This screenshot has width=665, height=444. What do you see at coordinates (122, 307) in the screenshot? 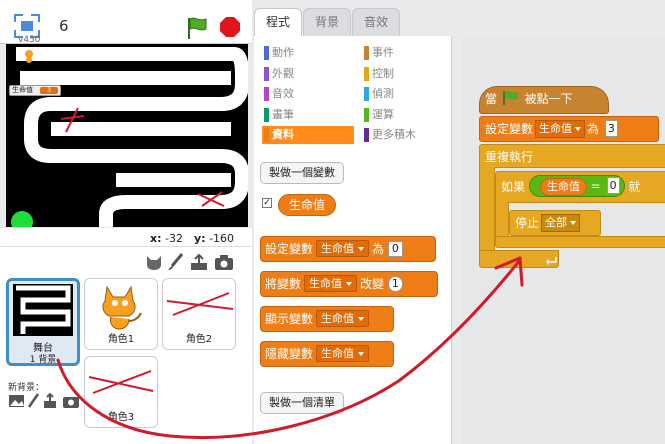
I see `cat-sprite-icon` at bounding box center [122, 307].